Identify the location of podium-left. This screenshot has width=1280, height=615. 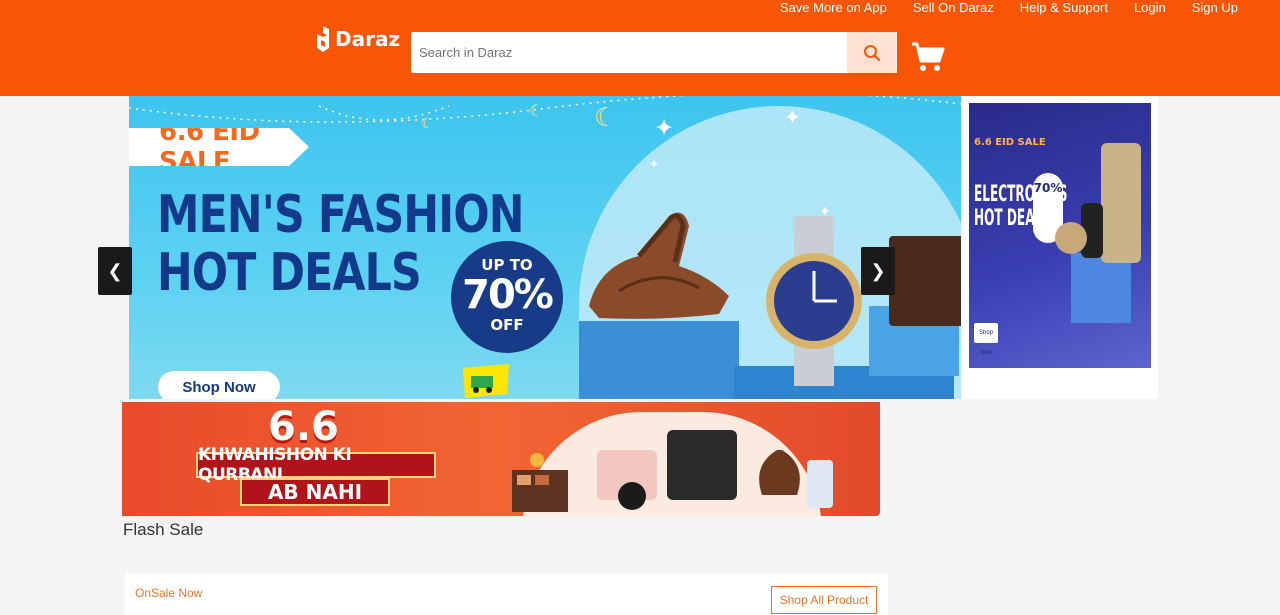
(659, 360).